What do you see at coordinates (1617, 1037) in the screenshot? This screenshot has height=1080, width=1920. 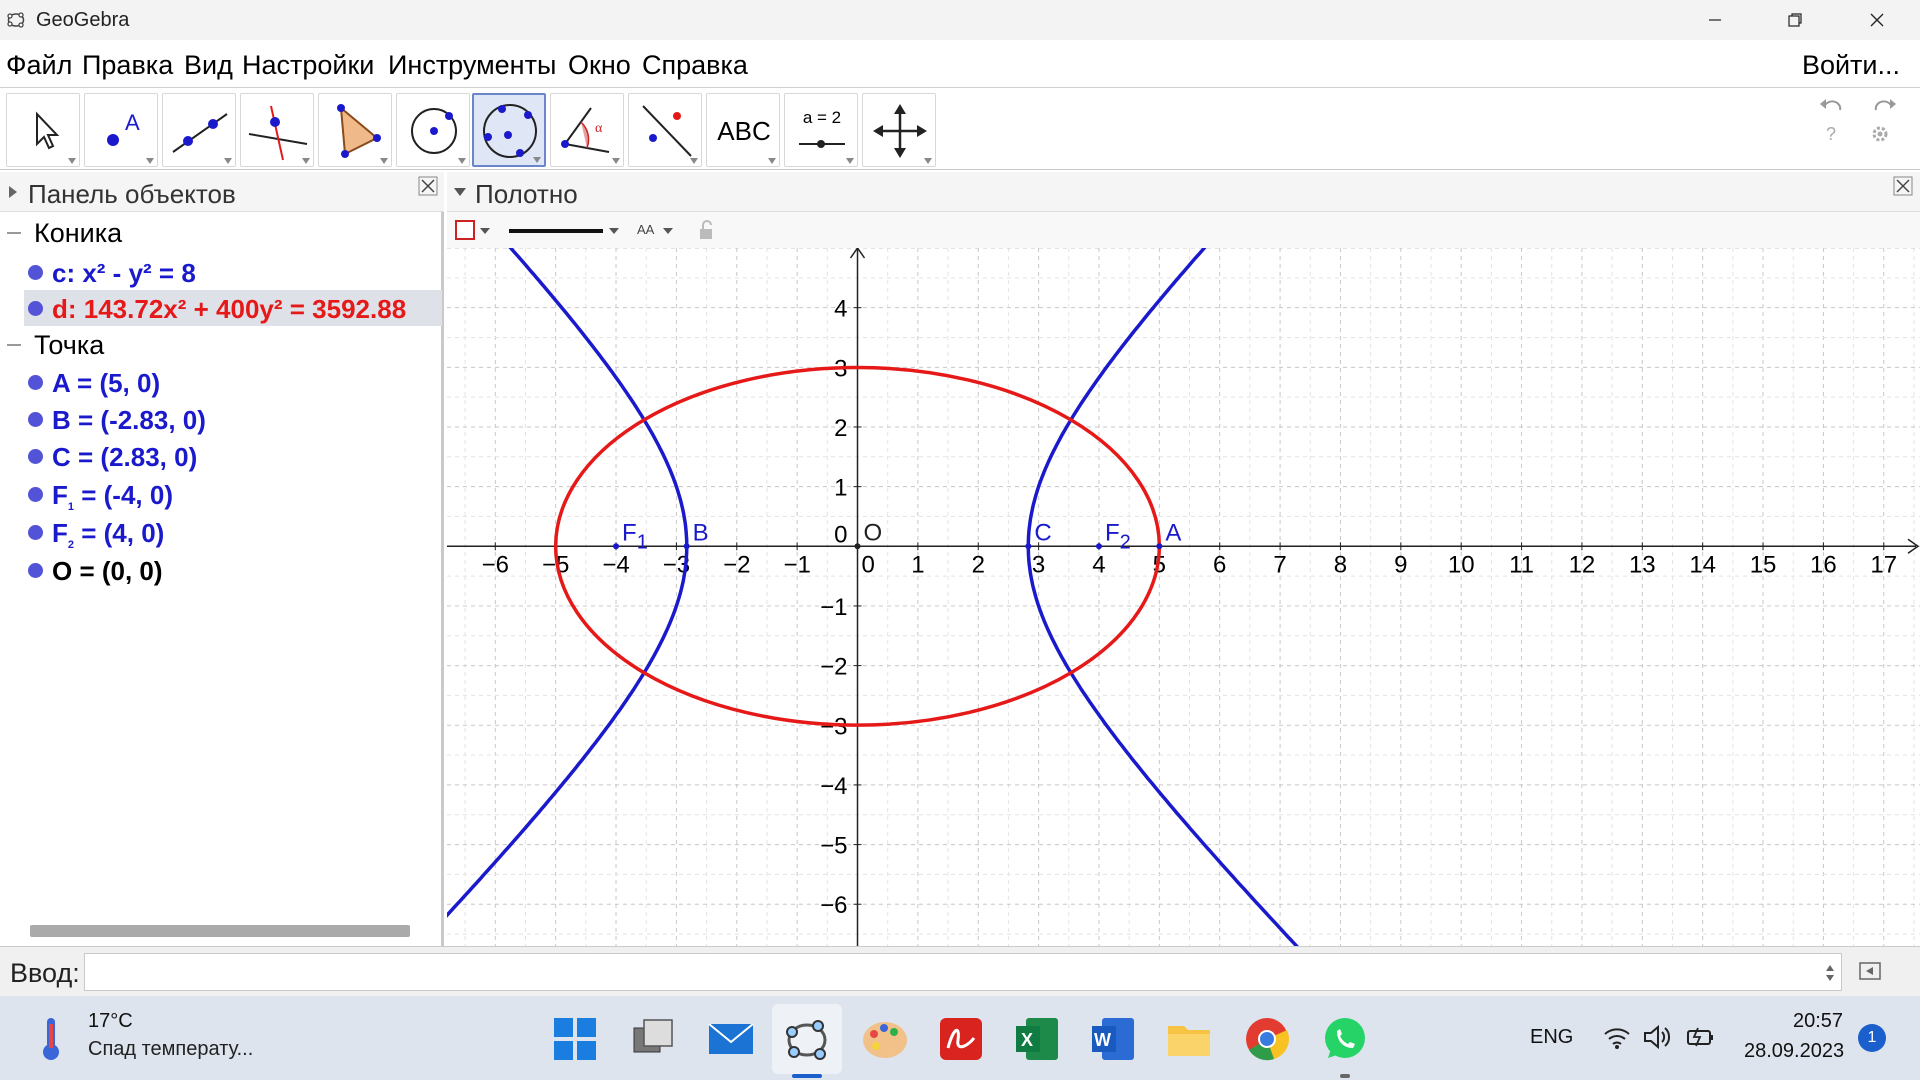 I see `wifi-icon` at bounding box center [1617, 1037].